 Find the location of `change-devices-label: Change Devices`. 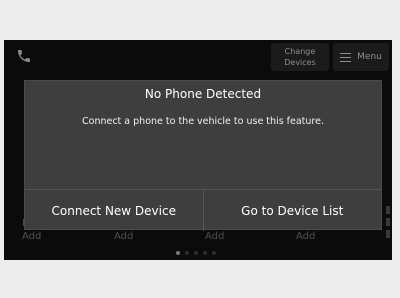

change-devices-label: Change Devices is located at coordinates (300, 57).